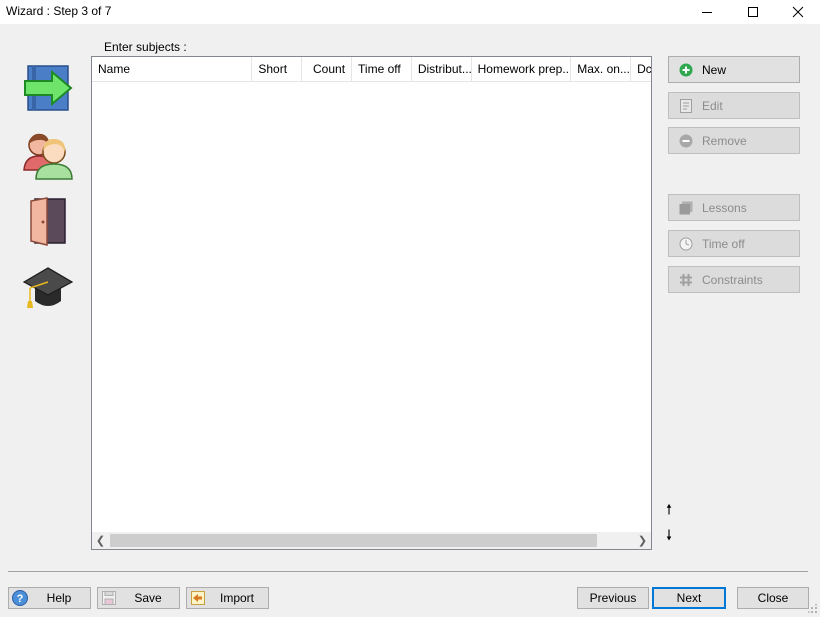 The height and width of the screenshot is (617, 820). What do you see at coordinates (642, 540) in the screenshot?
I see `scroll-right-icon: ❯` at bounding box center [642, 540].